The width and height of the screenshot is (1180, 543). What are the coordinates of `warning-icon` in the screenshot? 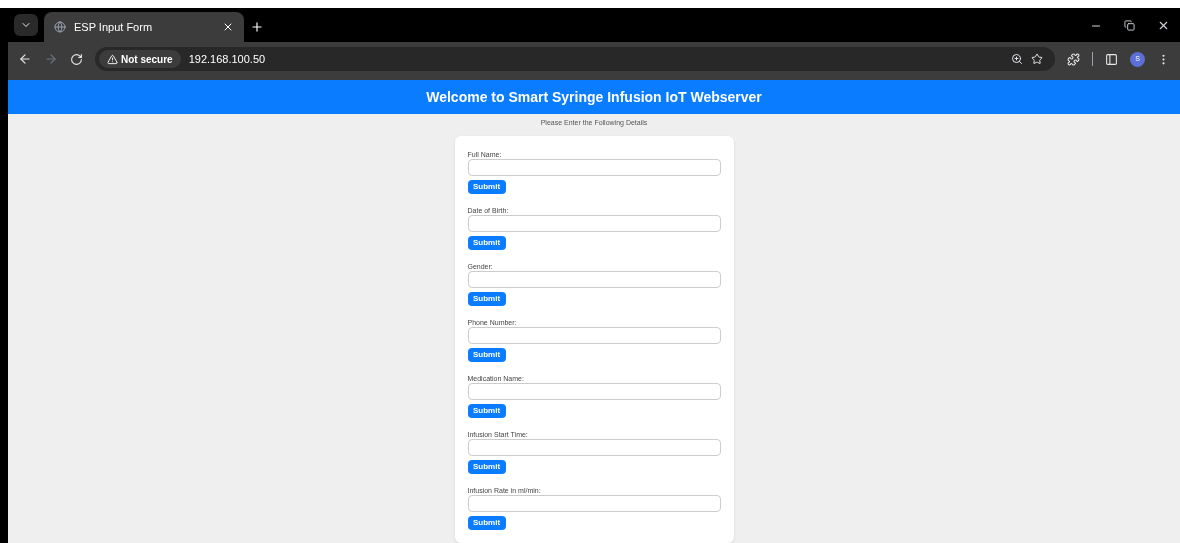 It's located at (112, 59).